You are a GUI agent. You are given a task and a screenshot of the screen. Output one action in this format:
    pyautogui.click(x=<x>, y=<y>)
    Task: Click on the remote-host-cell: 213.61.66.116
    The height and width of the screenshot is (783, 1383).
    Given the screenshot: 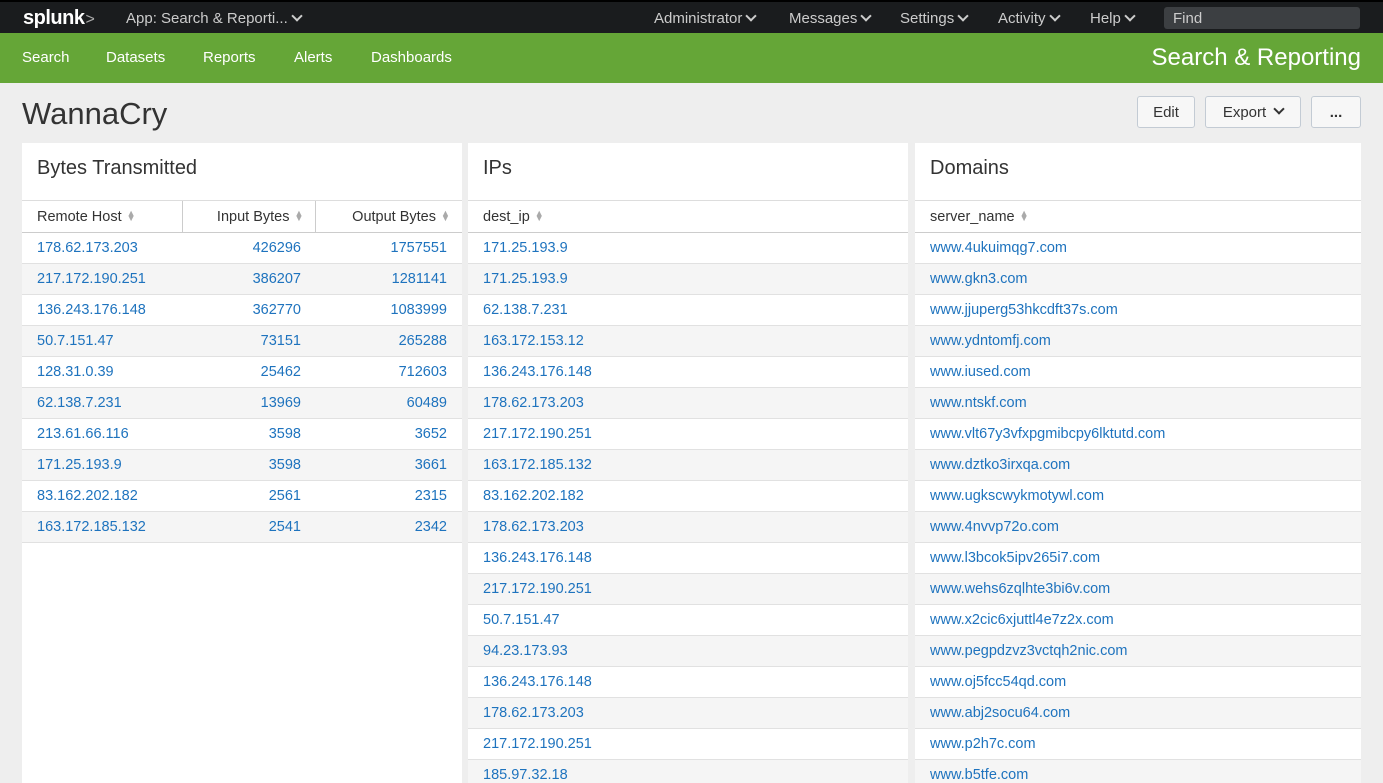 What is the action you would take?
    pyautogui.click(x=102, y=434)
    